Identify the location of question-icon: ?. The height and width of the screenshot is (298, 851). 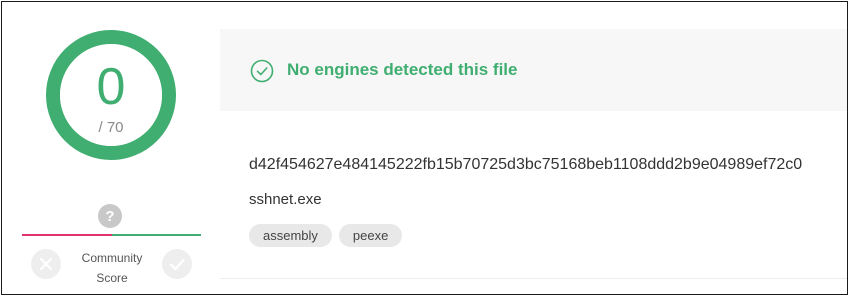
(110, 216).